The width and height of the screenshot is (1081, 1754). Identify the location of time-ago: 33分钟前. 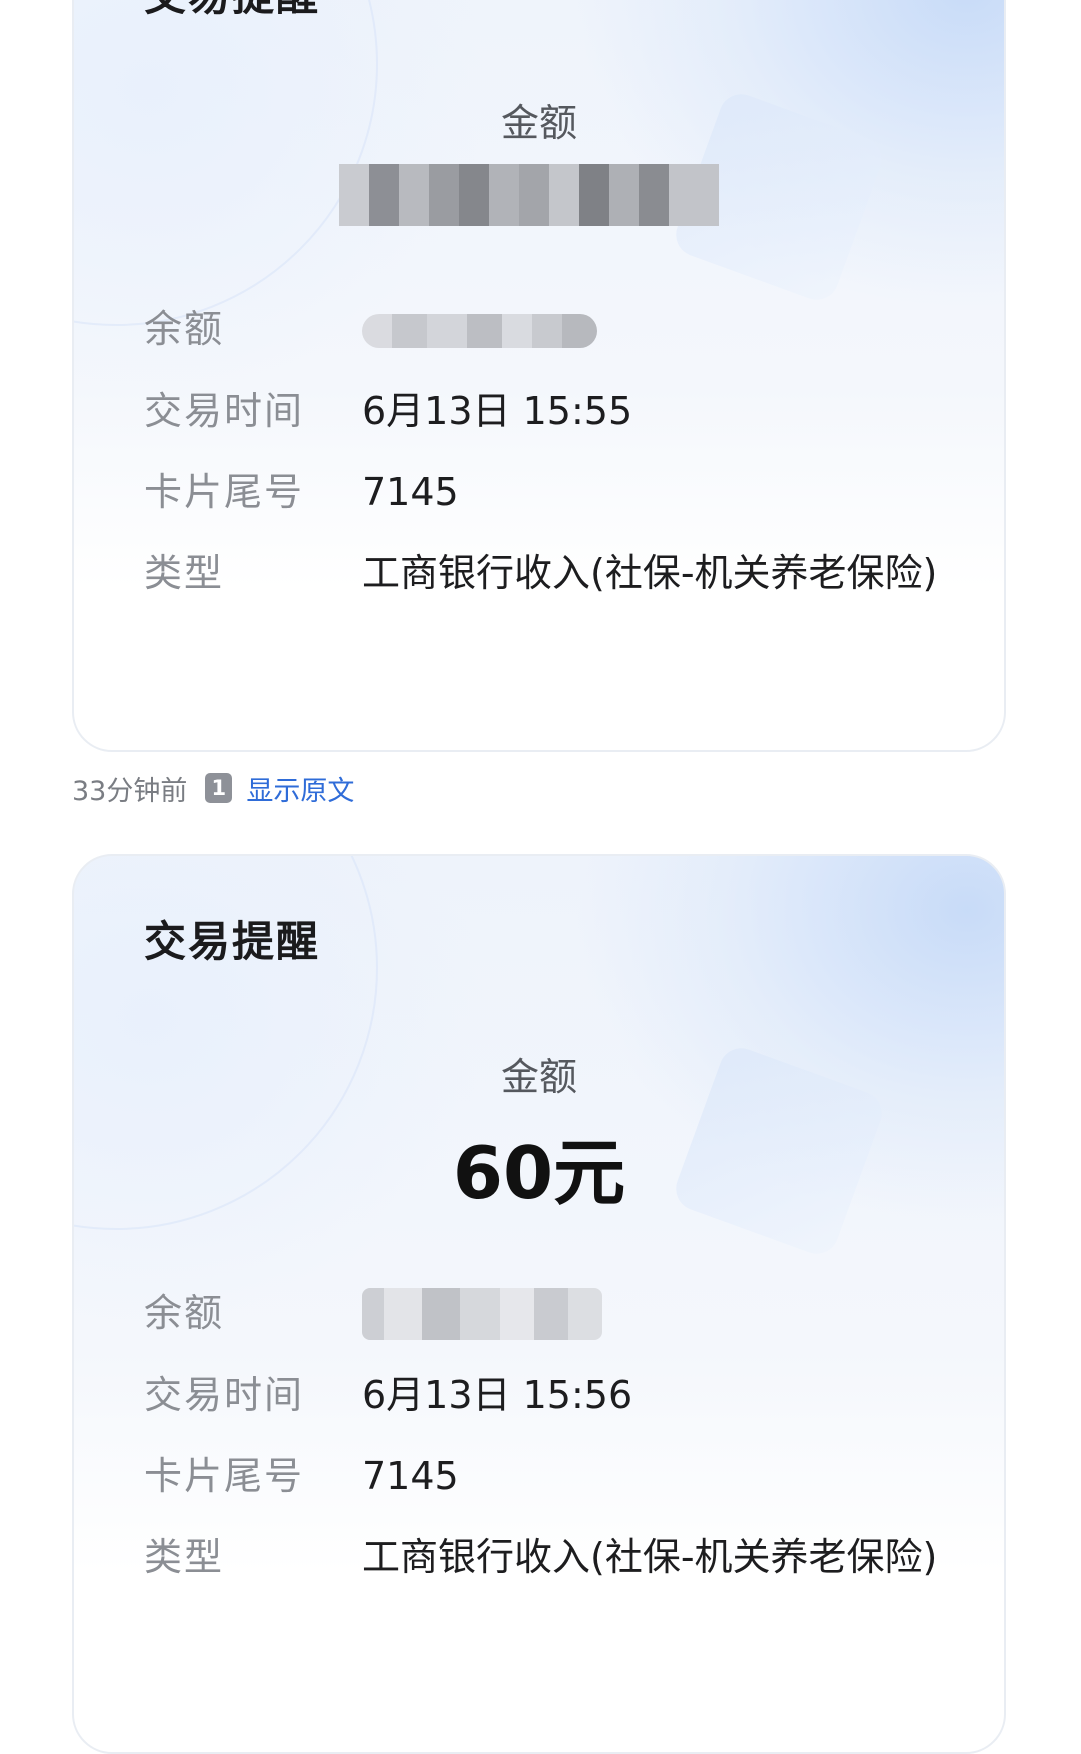
(130, 791).